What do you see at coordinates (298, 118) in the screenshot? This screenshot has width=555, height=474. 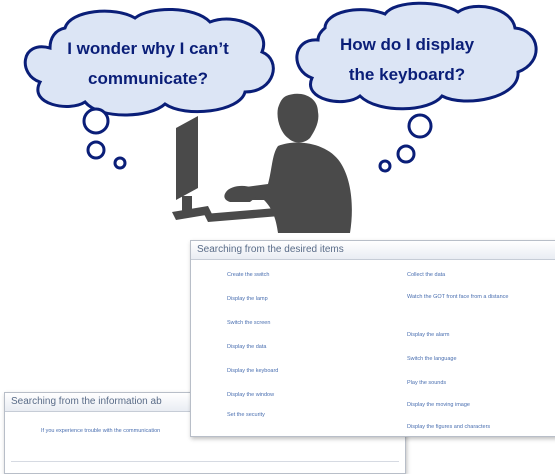 I see `person-head` at bounding box center [298, 118].